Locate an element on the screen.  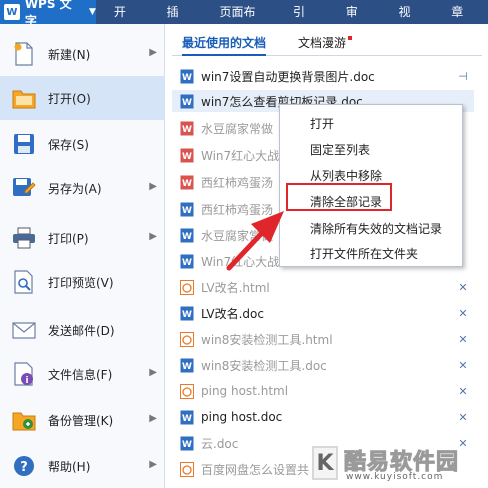
ctx-clear-invalid-records: 清除所有失效的文档记录 is located at coordinates (376, 228).